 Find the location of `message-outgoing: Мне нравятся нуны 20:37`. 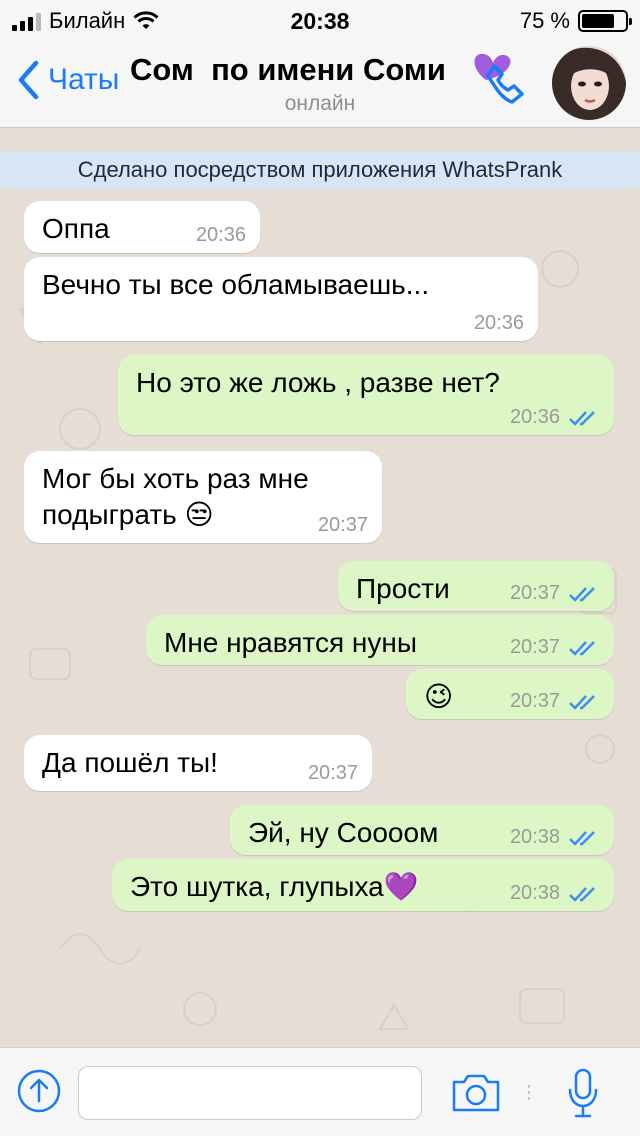

message-outgoing: Мне нравятся нуны 20:37 is located at coordinates (380, 640).